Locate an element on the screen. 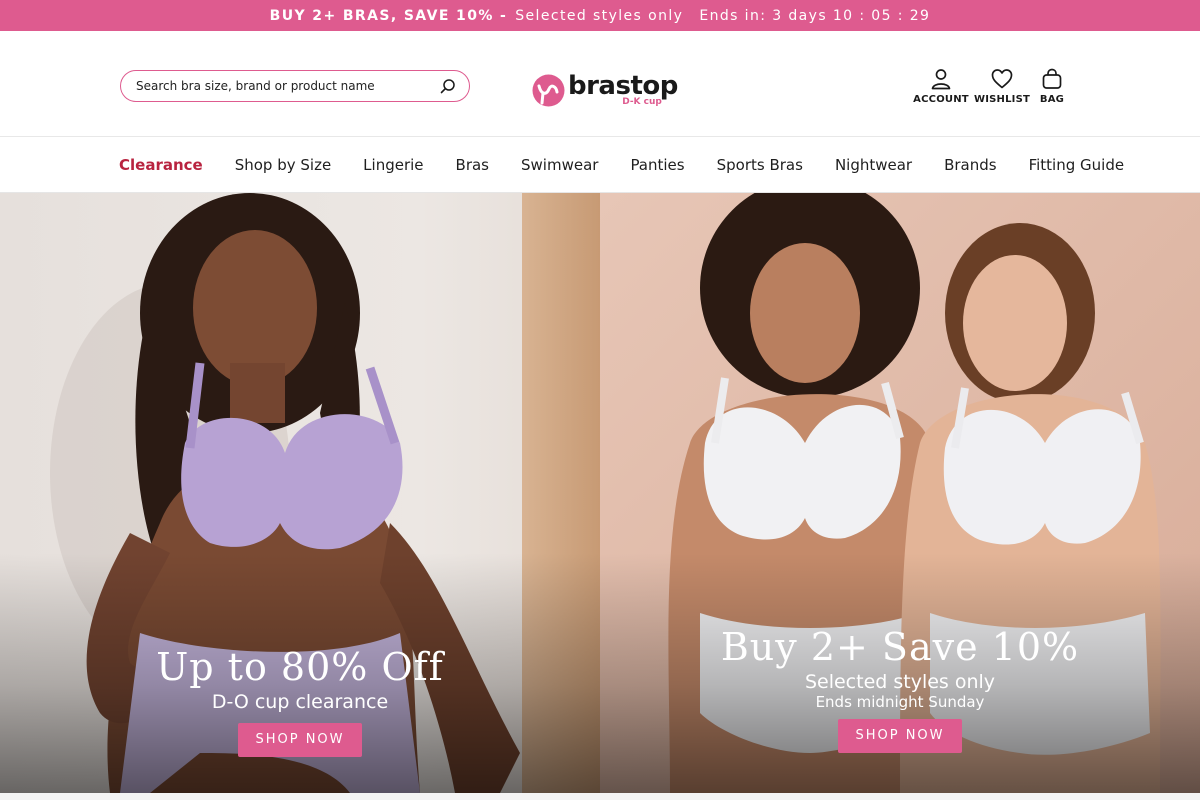 The height and width of the screenshot is (800, 1200). wishlist-button: WISHLIST is located at coordinates (1002, 86).